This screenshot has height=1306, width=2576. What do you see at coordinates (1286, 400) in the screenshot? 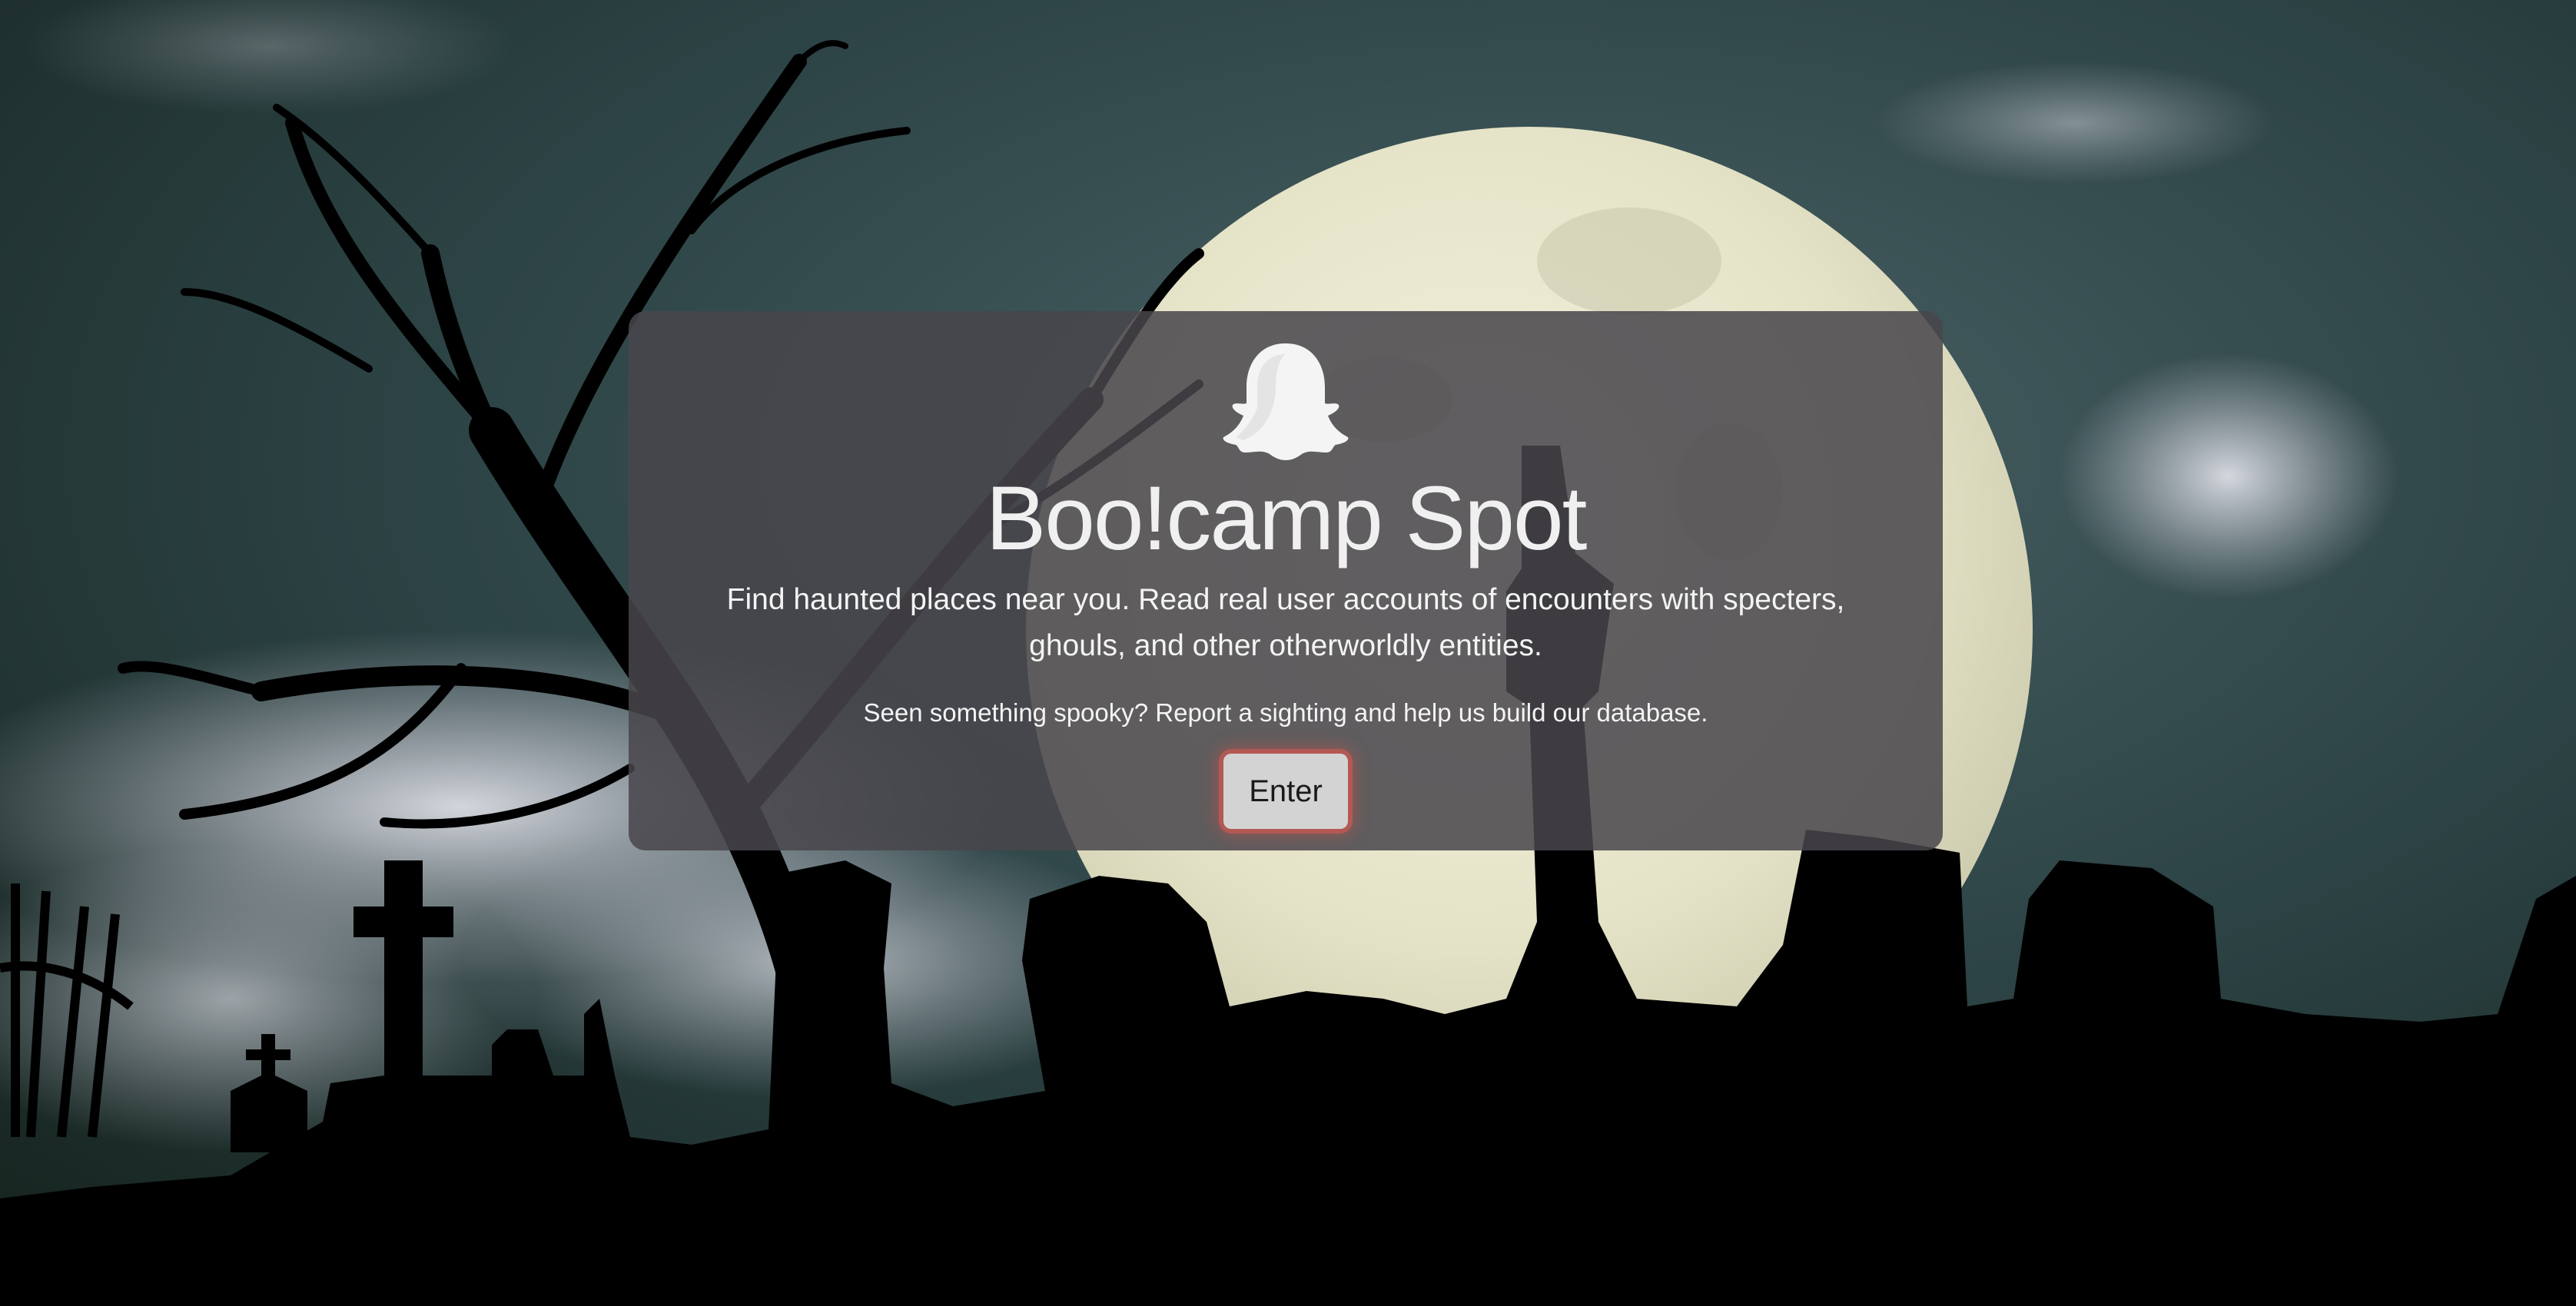
I see `ghost-icon` at bounding box center [1286, 400].